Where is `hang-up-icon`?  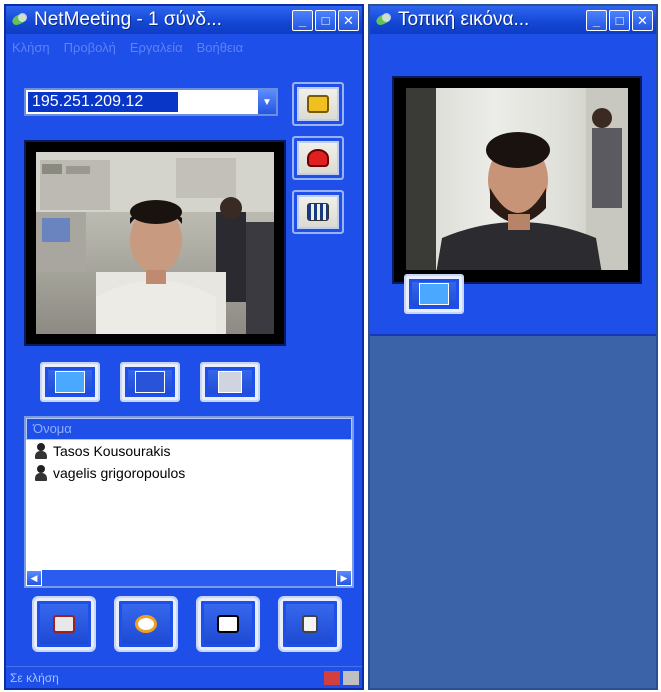
hang-up-icon is located at coordinates (318, 158).